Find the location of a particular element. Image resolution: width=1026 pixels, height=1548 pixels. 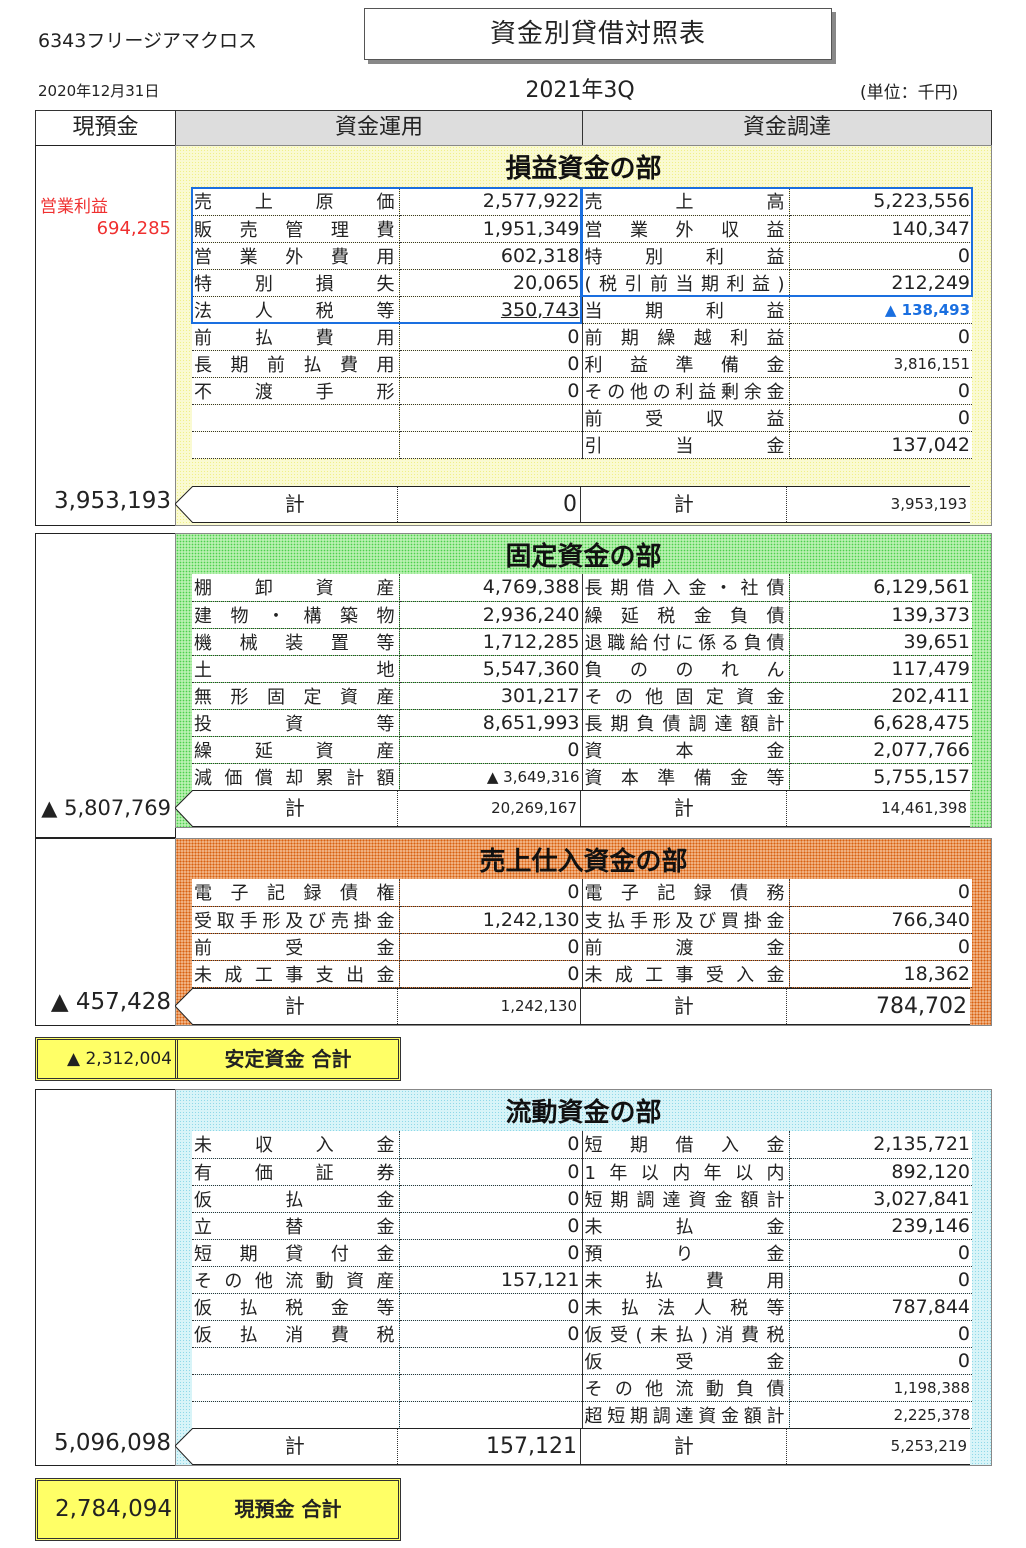

current-row: 短期貸付金 0 預り金 0 is located at coordinates (582, 1253).